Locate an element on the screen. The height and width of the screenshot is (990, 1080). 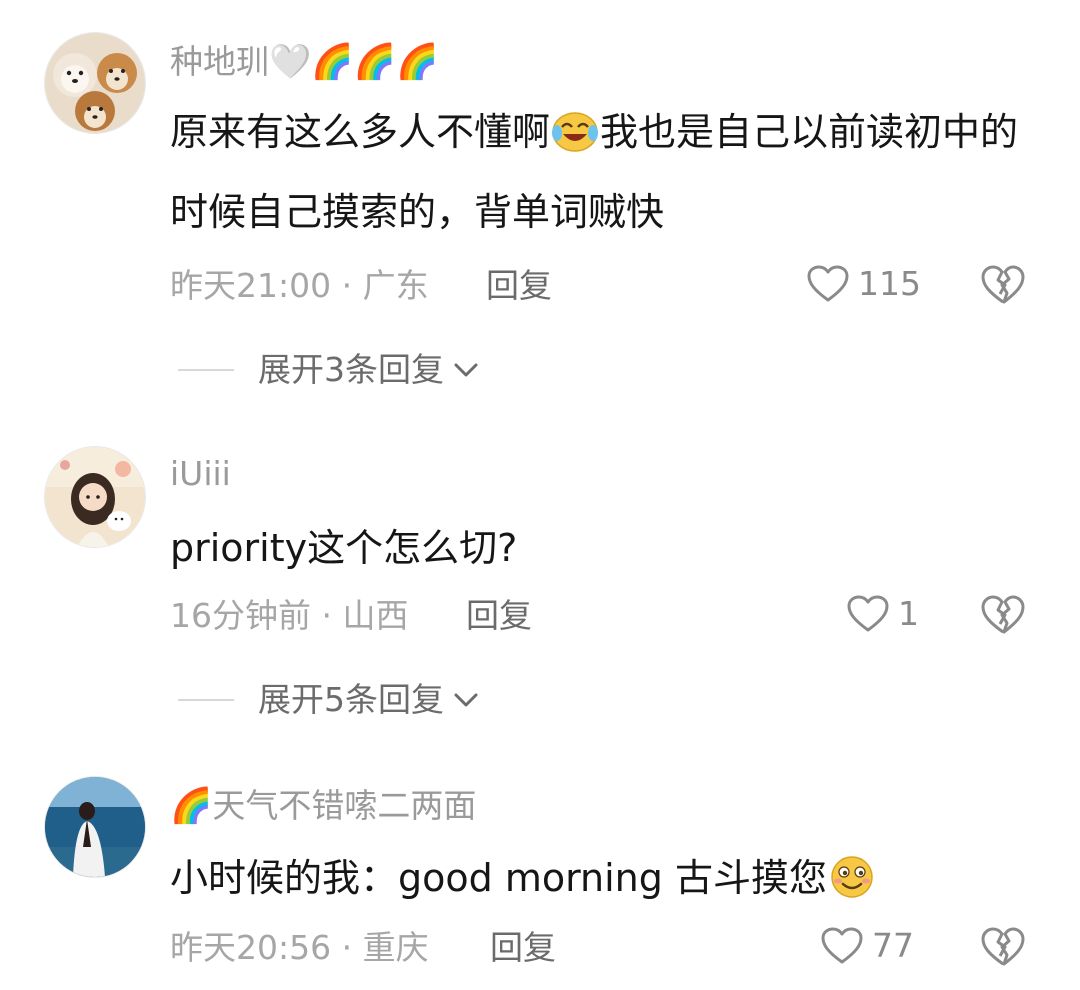
comment-time: 昨天20:56 is located at coordinates (251, 947).